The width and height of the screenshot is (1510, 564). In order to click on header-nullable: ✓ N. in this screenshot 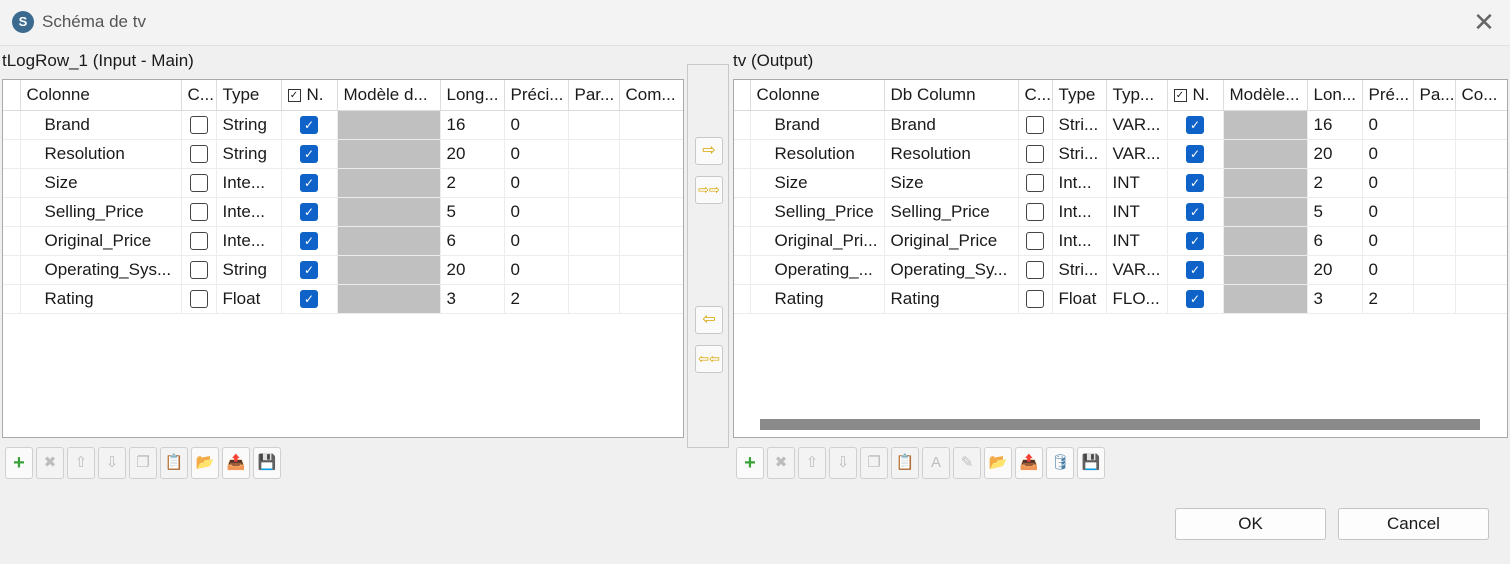, I will do `click(309, 95)`.